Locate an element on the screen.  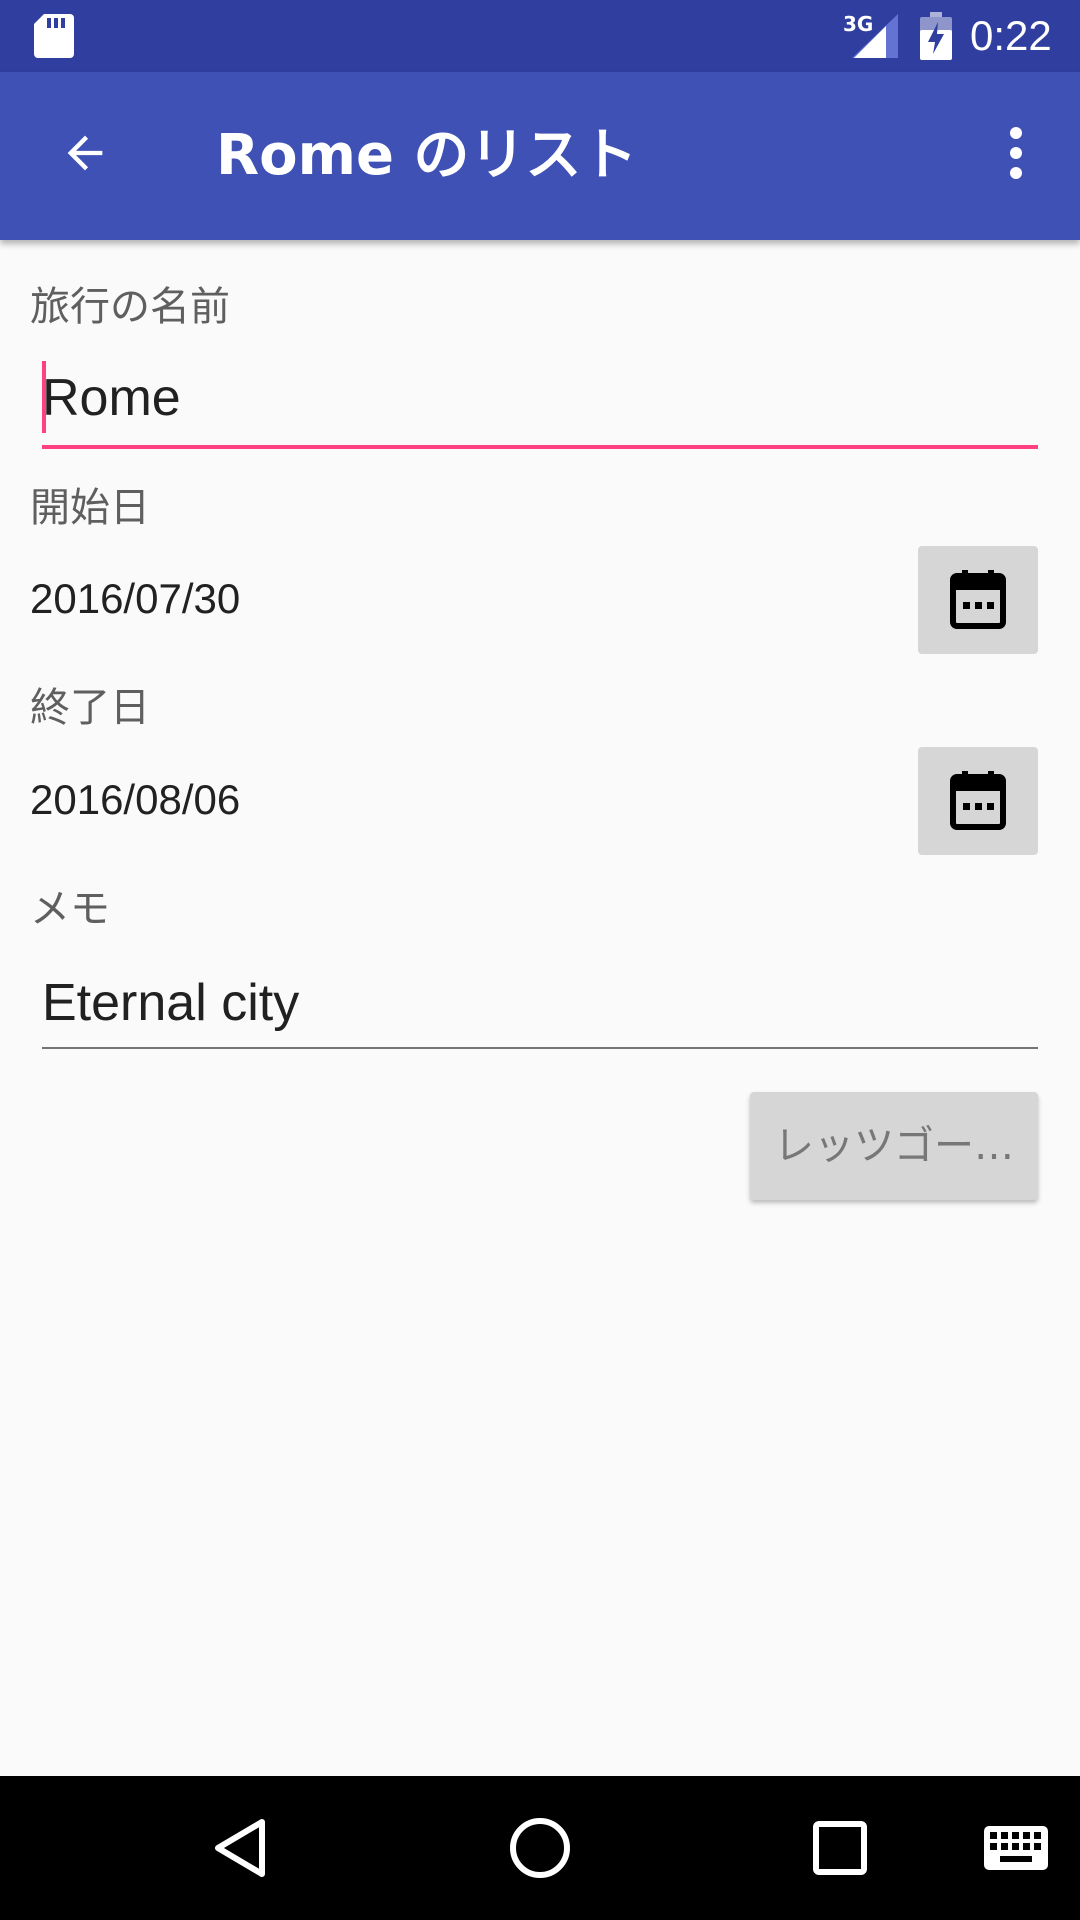
keyboard-switch-button is located at coordinates (1016, 1848).